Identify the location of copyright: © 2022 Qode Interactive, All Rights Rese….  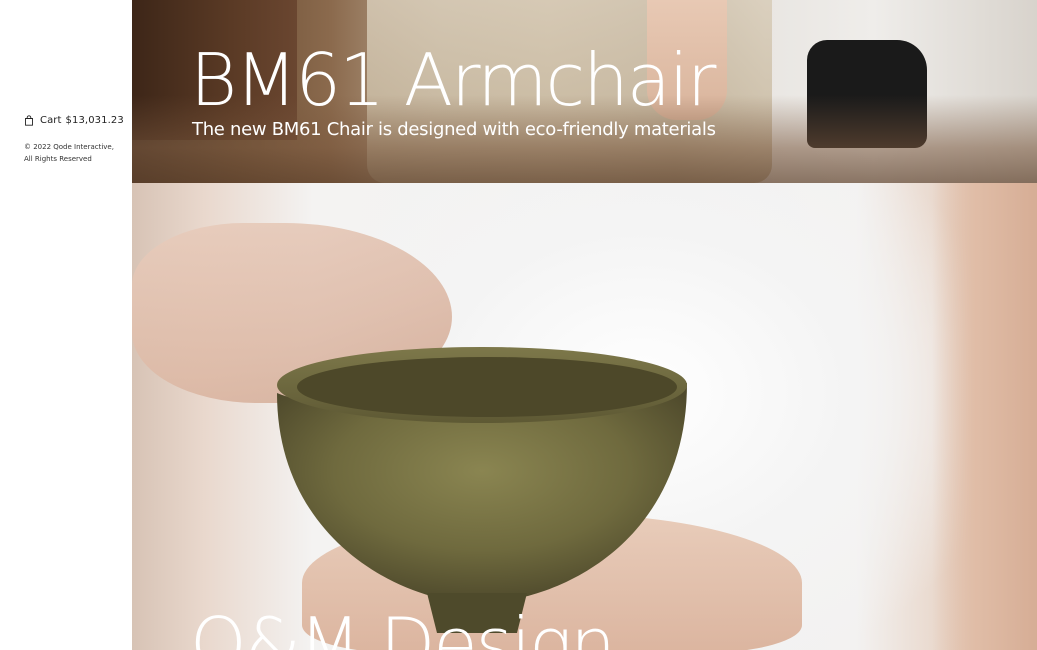
(74, 153).